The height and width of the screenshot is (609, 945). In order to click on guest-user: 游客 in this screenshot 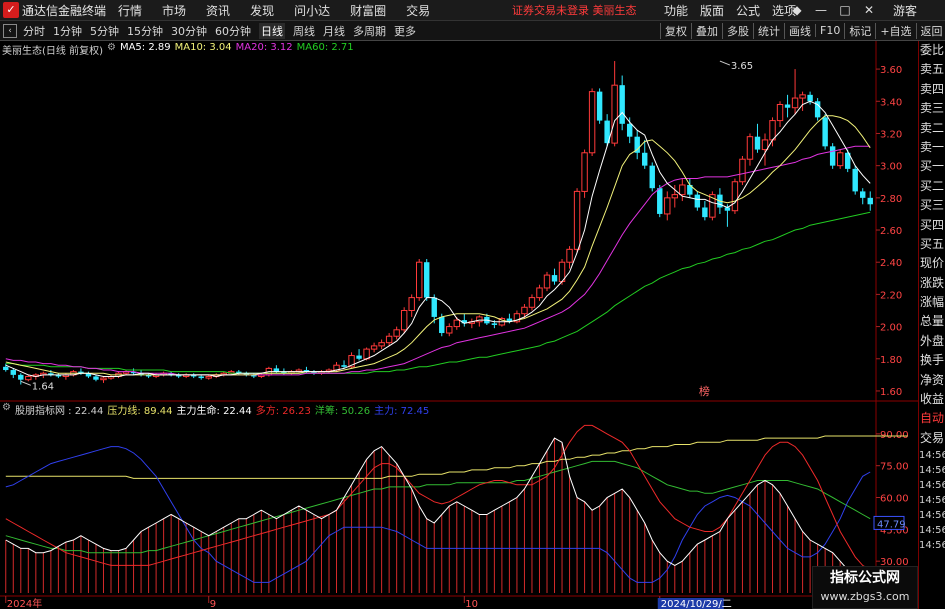, I will do `click(905, 10)`.